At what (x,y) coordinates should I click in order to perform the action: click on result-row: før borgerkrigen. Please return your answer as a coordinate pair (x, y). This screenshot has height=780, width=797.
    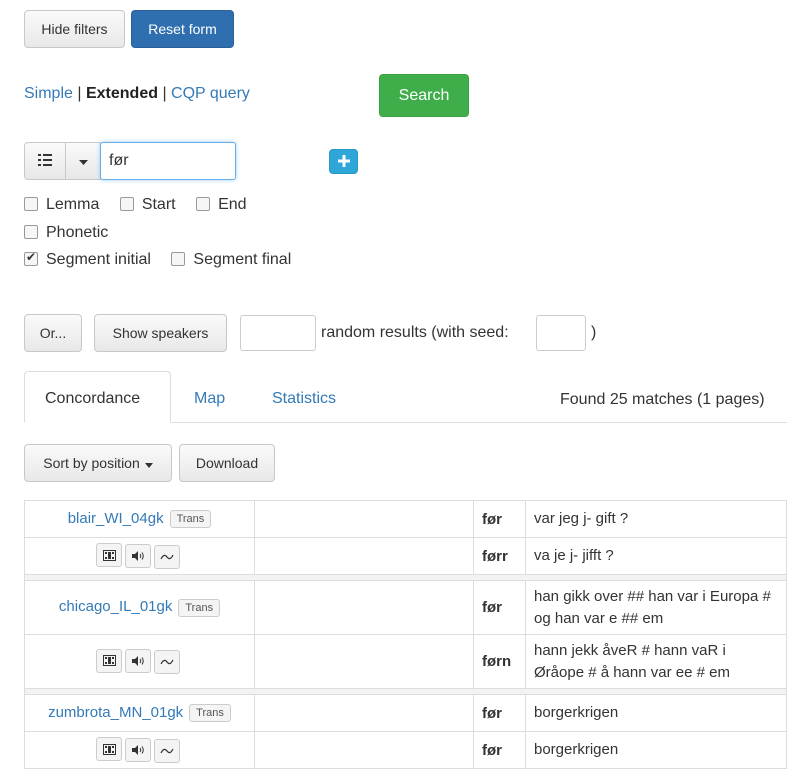
    Looking at the image, I should click on (405, 750).